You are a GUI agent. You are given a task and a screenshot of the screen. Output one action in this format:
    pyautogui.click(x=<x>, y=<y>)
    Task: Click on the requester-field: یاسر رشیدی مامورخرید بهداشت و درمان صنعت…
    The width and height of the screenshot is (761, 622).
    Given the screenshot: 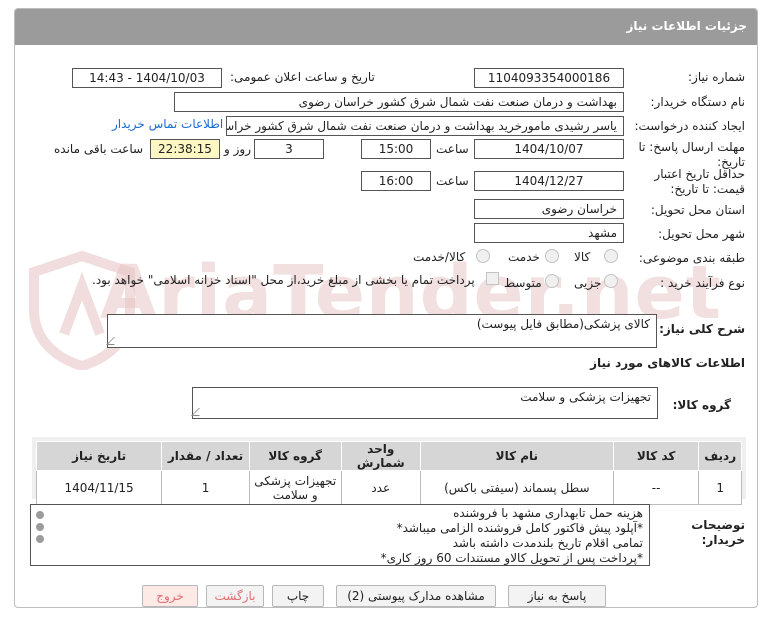 What is the action you would take?
    pyautogui.click(x=425, y=126)
    